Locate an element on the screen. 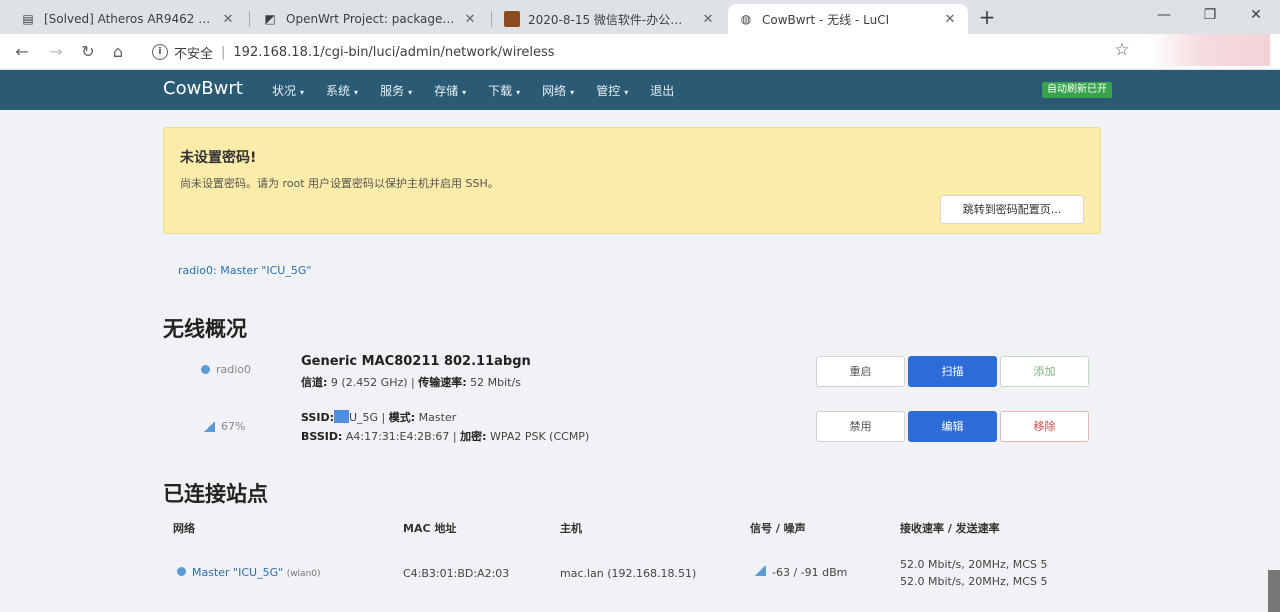  signal-percent: 67% is located at coordinates (233, 426).